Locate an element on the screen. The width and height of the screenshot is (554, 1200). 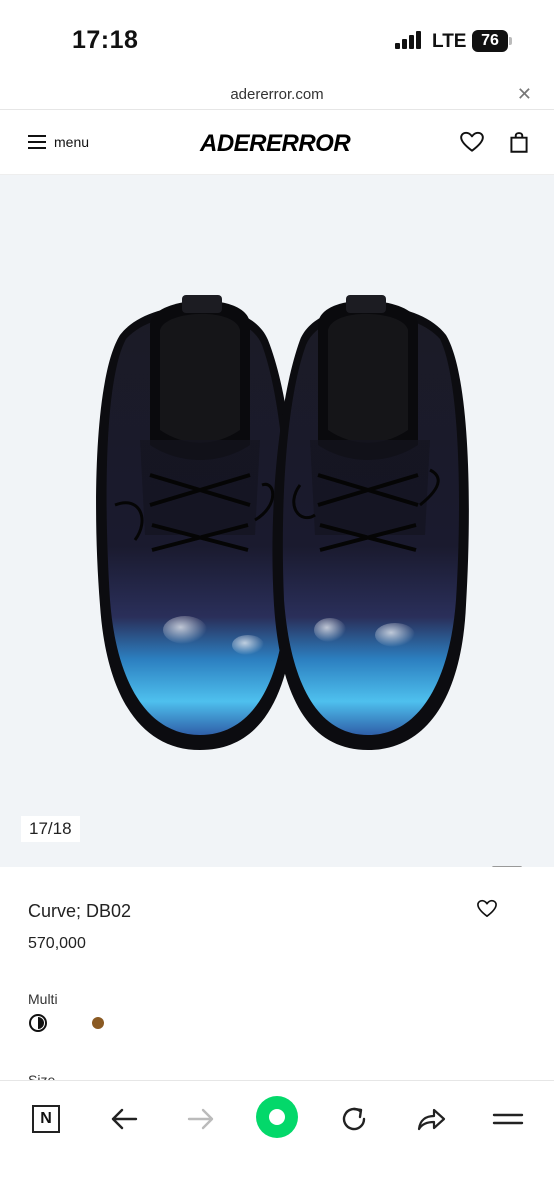
green-home-button is located at coordinates (277, 1117).